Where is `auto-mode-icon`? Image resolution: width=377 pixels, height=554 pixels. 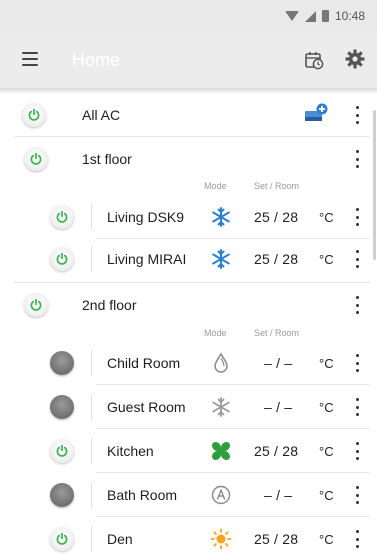
auto-mode-icon is located at coordinates (221, 495).